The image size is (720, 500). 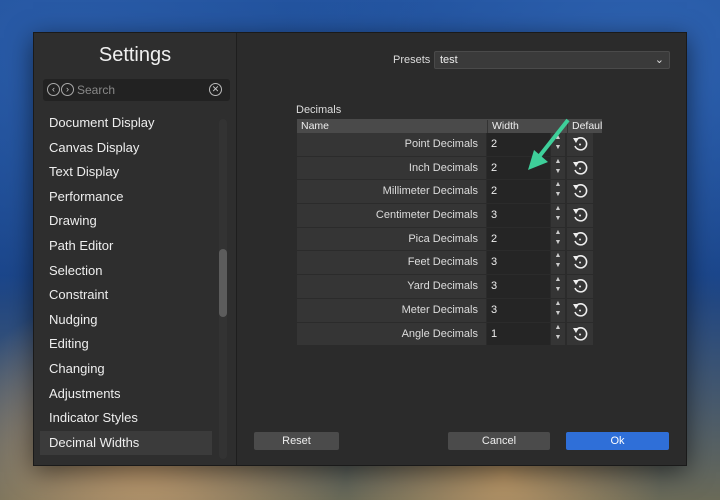 I want to click on cancel-button: Cancel, so click(x=499, y=441).